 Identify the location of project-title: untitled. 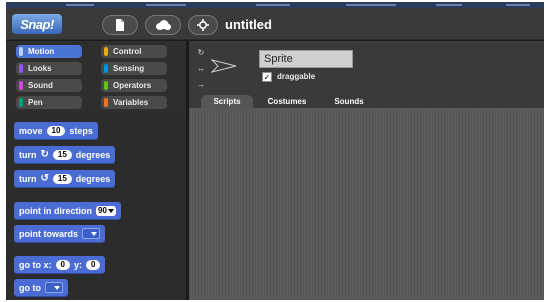
(248, 24).